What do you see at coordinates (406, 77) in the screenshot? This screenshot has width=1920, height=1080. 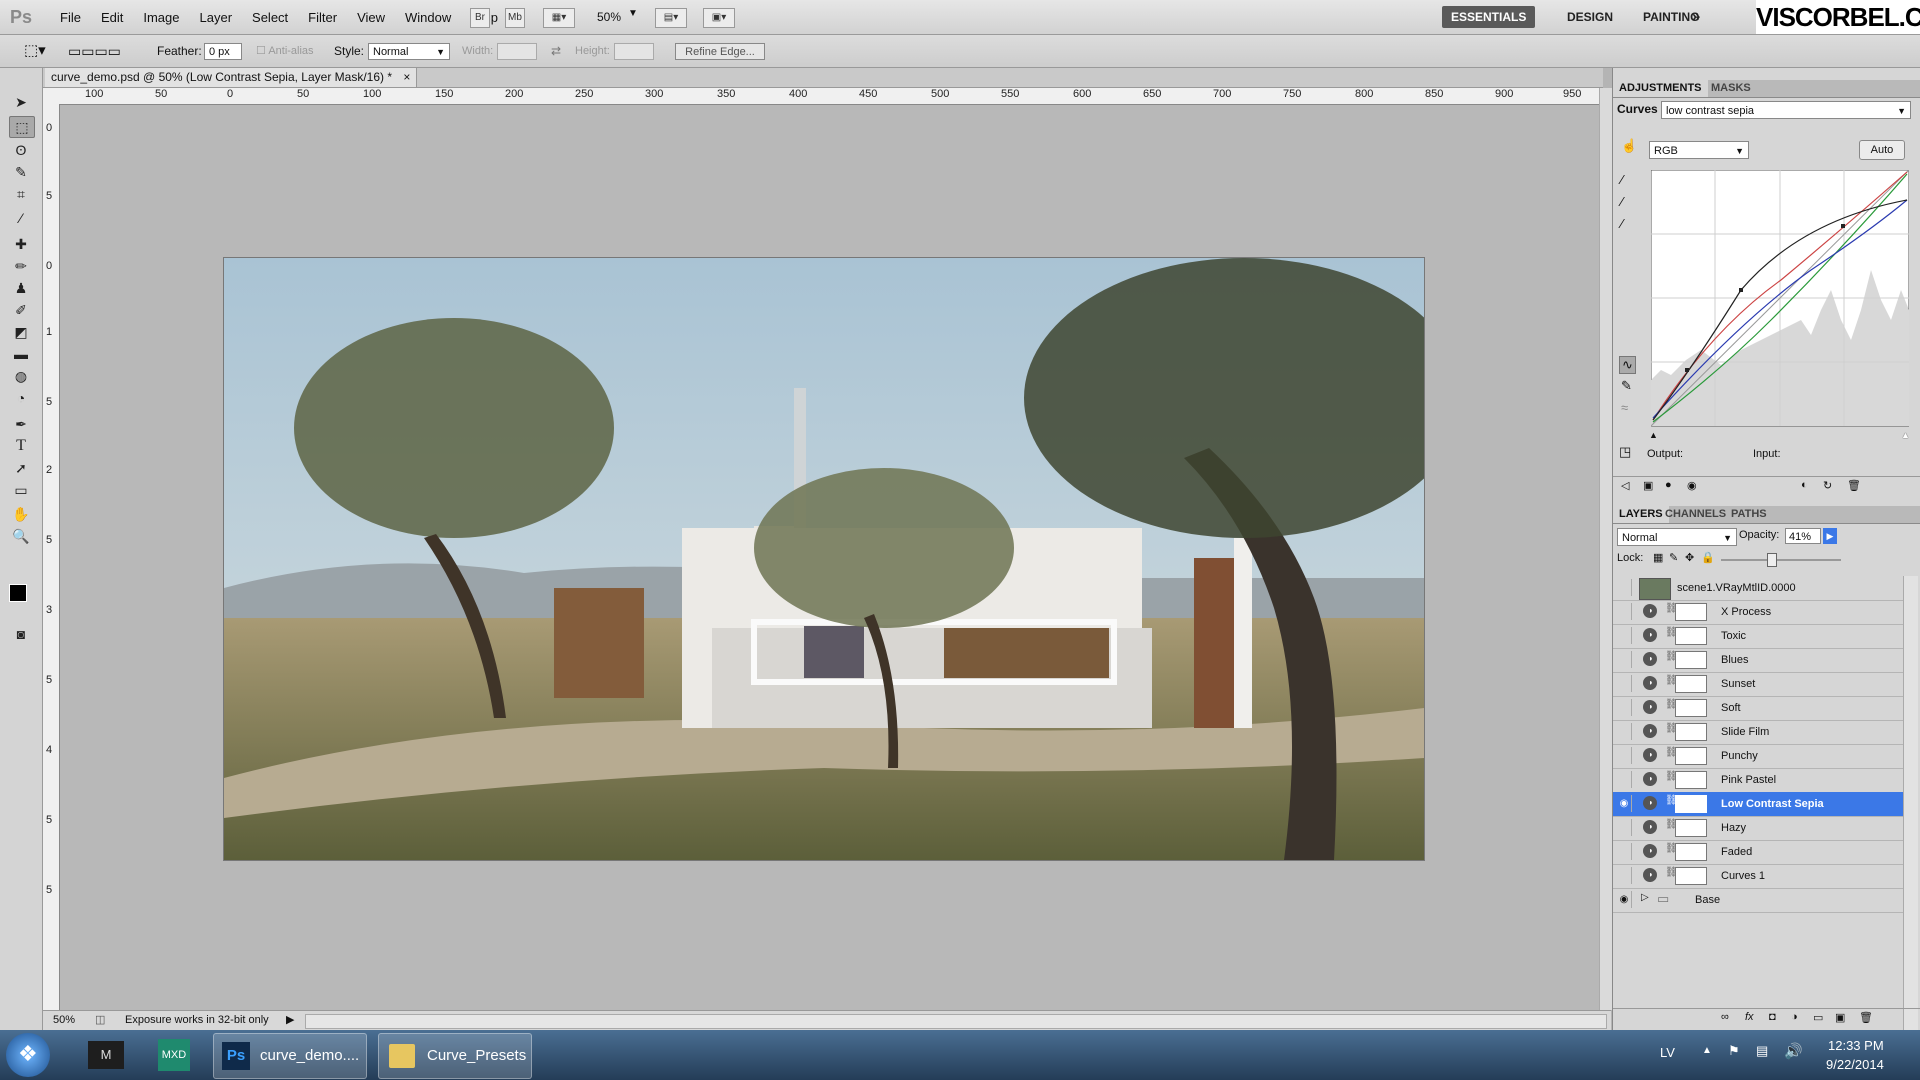 I see `close-icon: ×` at bounding box center [406, 77].